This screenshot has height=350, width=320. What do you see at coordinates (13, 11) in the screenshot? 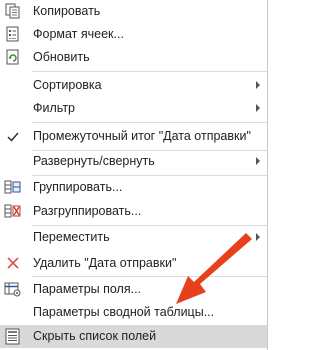
I see `copy-icon` at bounding box center [13, 11].